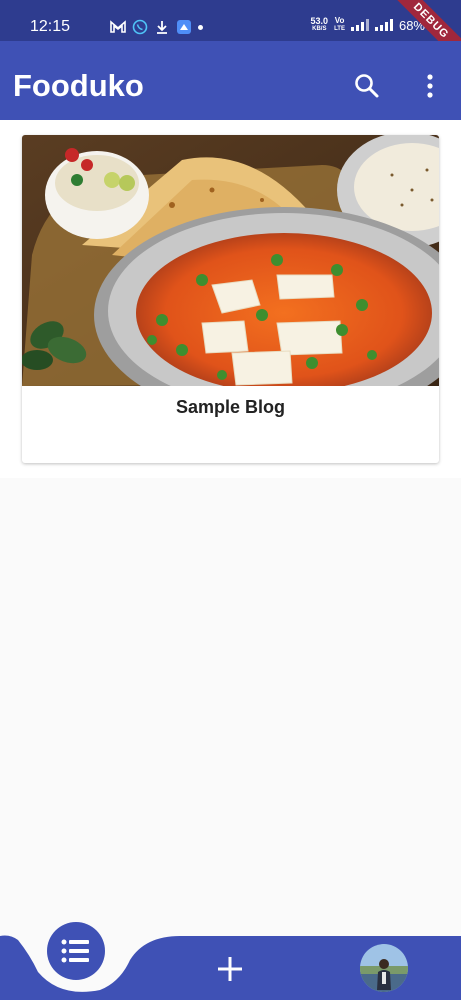  I want to click on nav-list-button, so click(76, 951).